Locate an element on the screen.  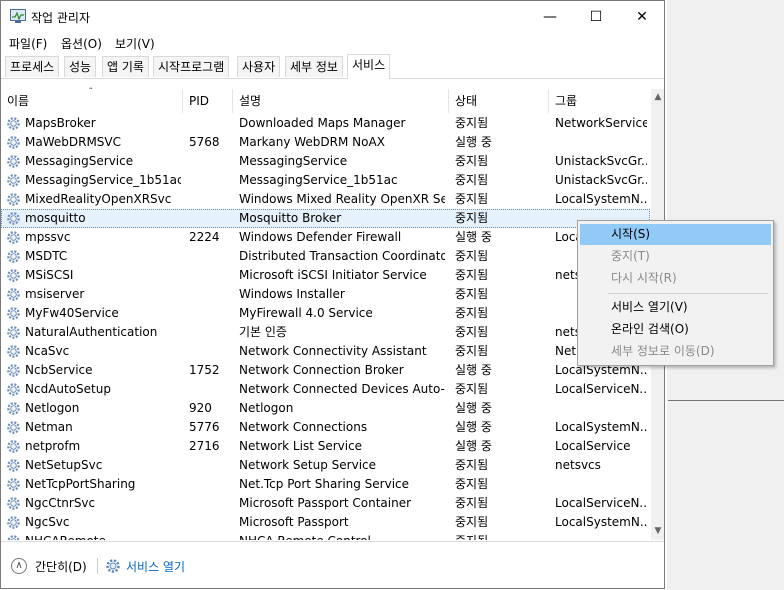
table-row: MyFw40Service MyFirewall 4.0 Service 중지됨 is located at coordinates (325, 313).